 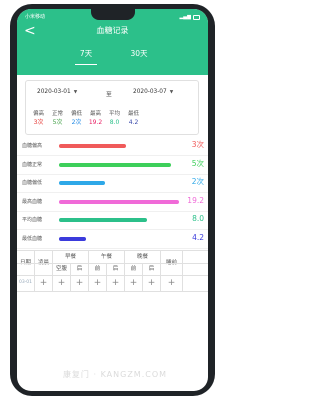 What do you see at coordinates (95, 118) in the screenshot?
I see `stat-item: 最高 19.2` at bounding box center [95, 118].